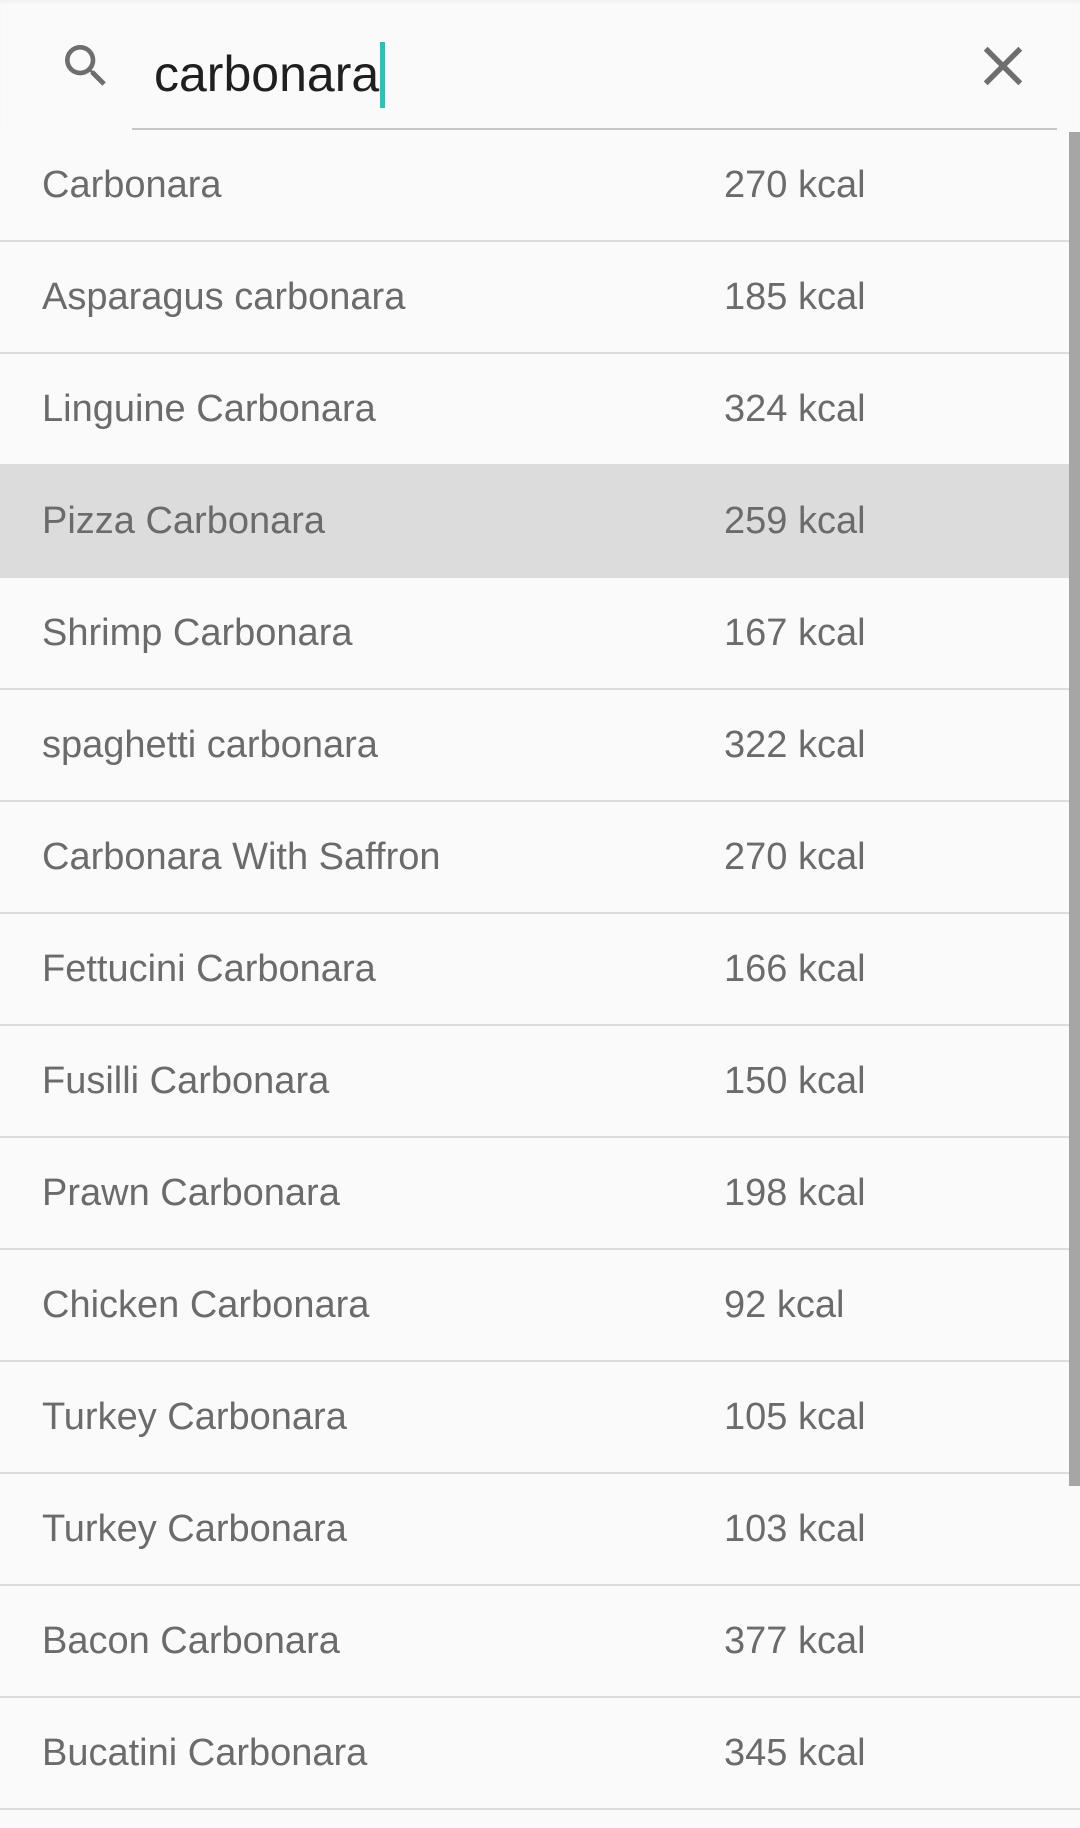  Describe the element at coordinates (540, 1754) in the screenshot. I see `list-item: Bucatini Carbonara 345 kcal` at that location.